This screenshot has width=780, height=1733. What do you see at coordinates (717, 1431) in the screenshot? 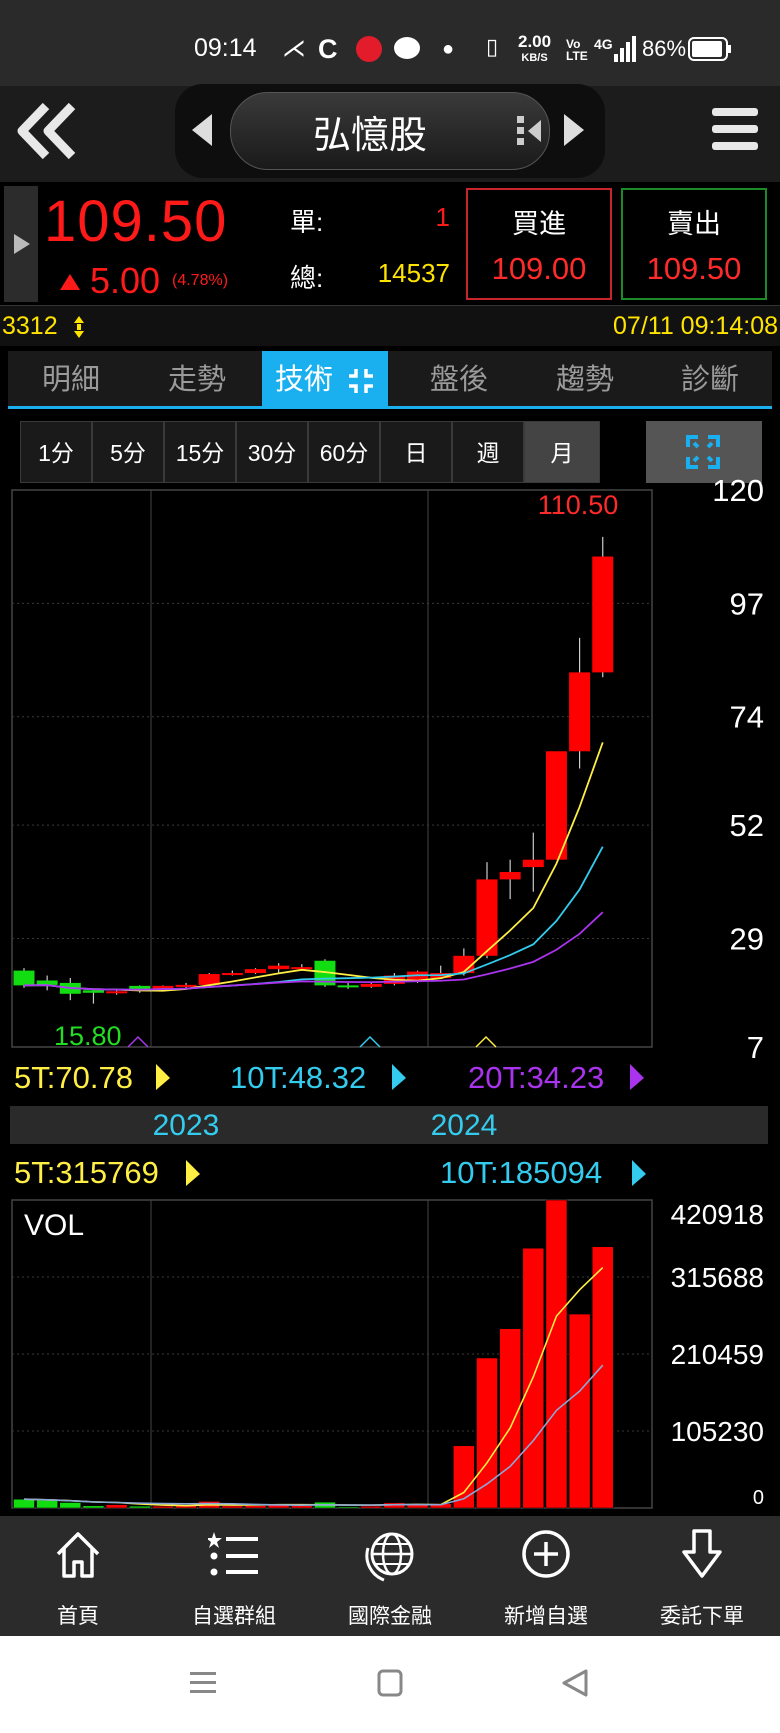
I see `volume-ytick-label: 105230` at bounding box center [717, 1431].